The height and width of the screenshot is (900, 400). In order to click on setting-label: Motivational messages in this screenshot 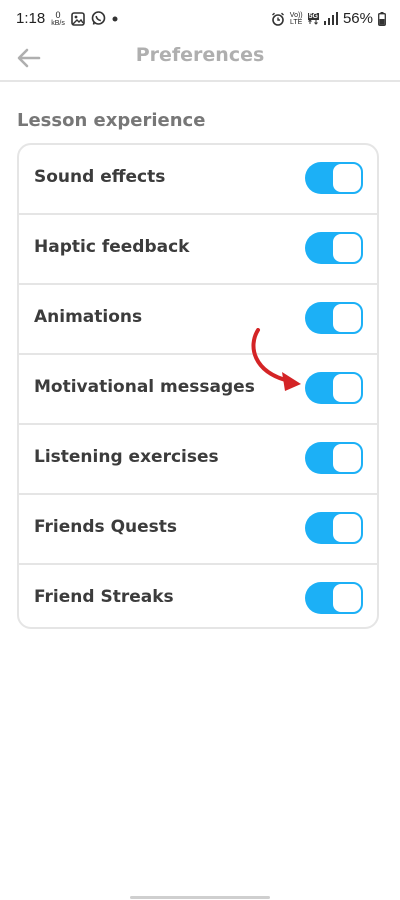, I will do `click(144, 387)`.